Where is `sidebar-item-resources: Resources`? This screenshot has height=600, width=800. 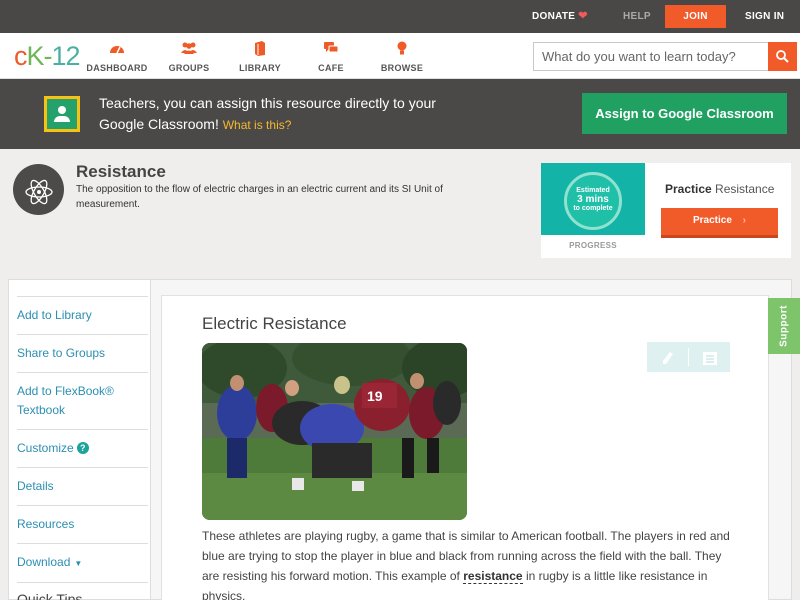
sidebar-item-resources: Resources is located at coordinates (82, 524).